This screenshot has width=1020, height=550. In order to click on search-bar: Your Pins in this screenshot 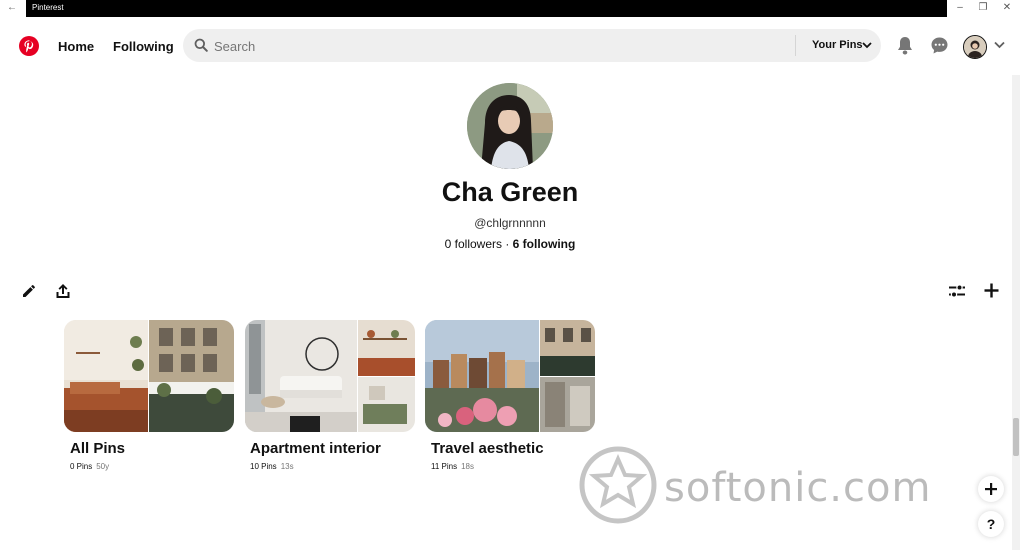, I will do `click(532, 45)`.